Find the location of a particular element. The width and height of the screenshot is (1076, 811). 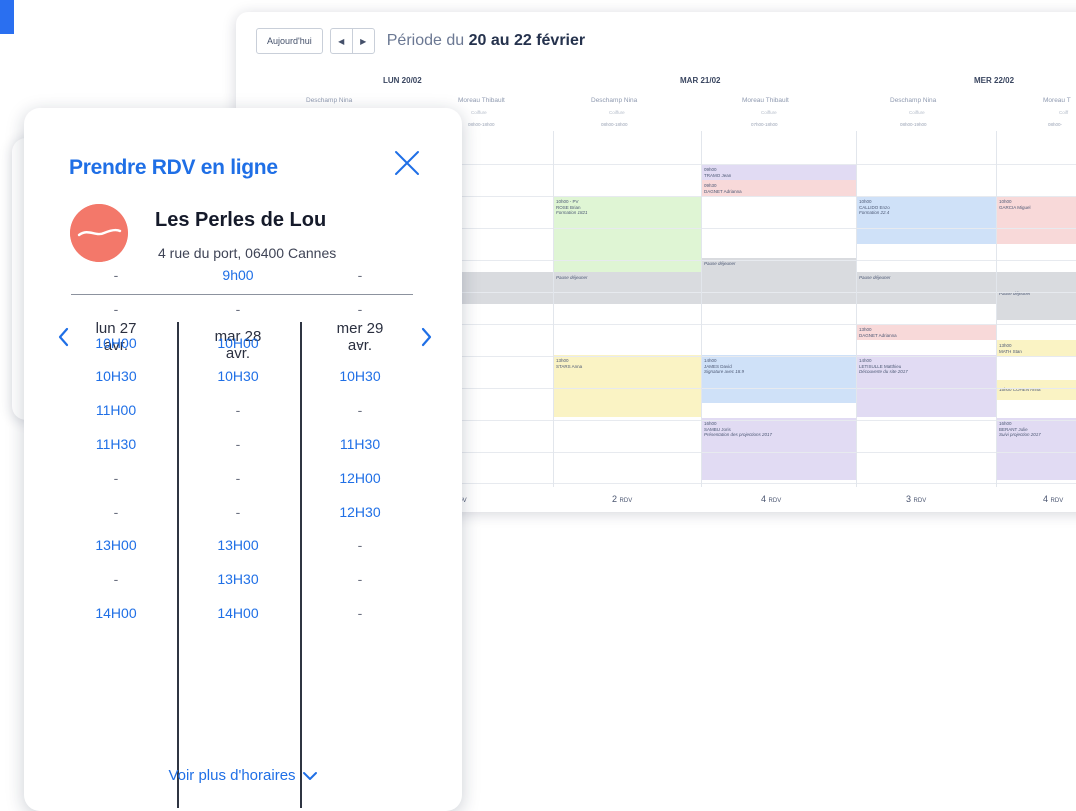

event-label: 16h00 BERANT Julie Suivi projection 2017 is located at coordinates (1020, 429).